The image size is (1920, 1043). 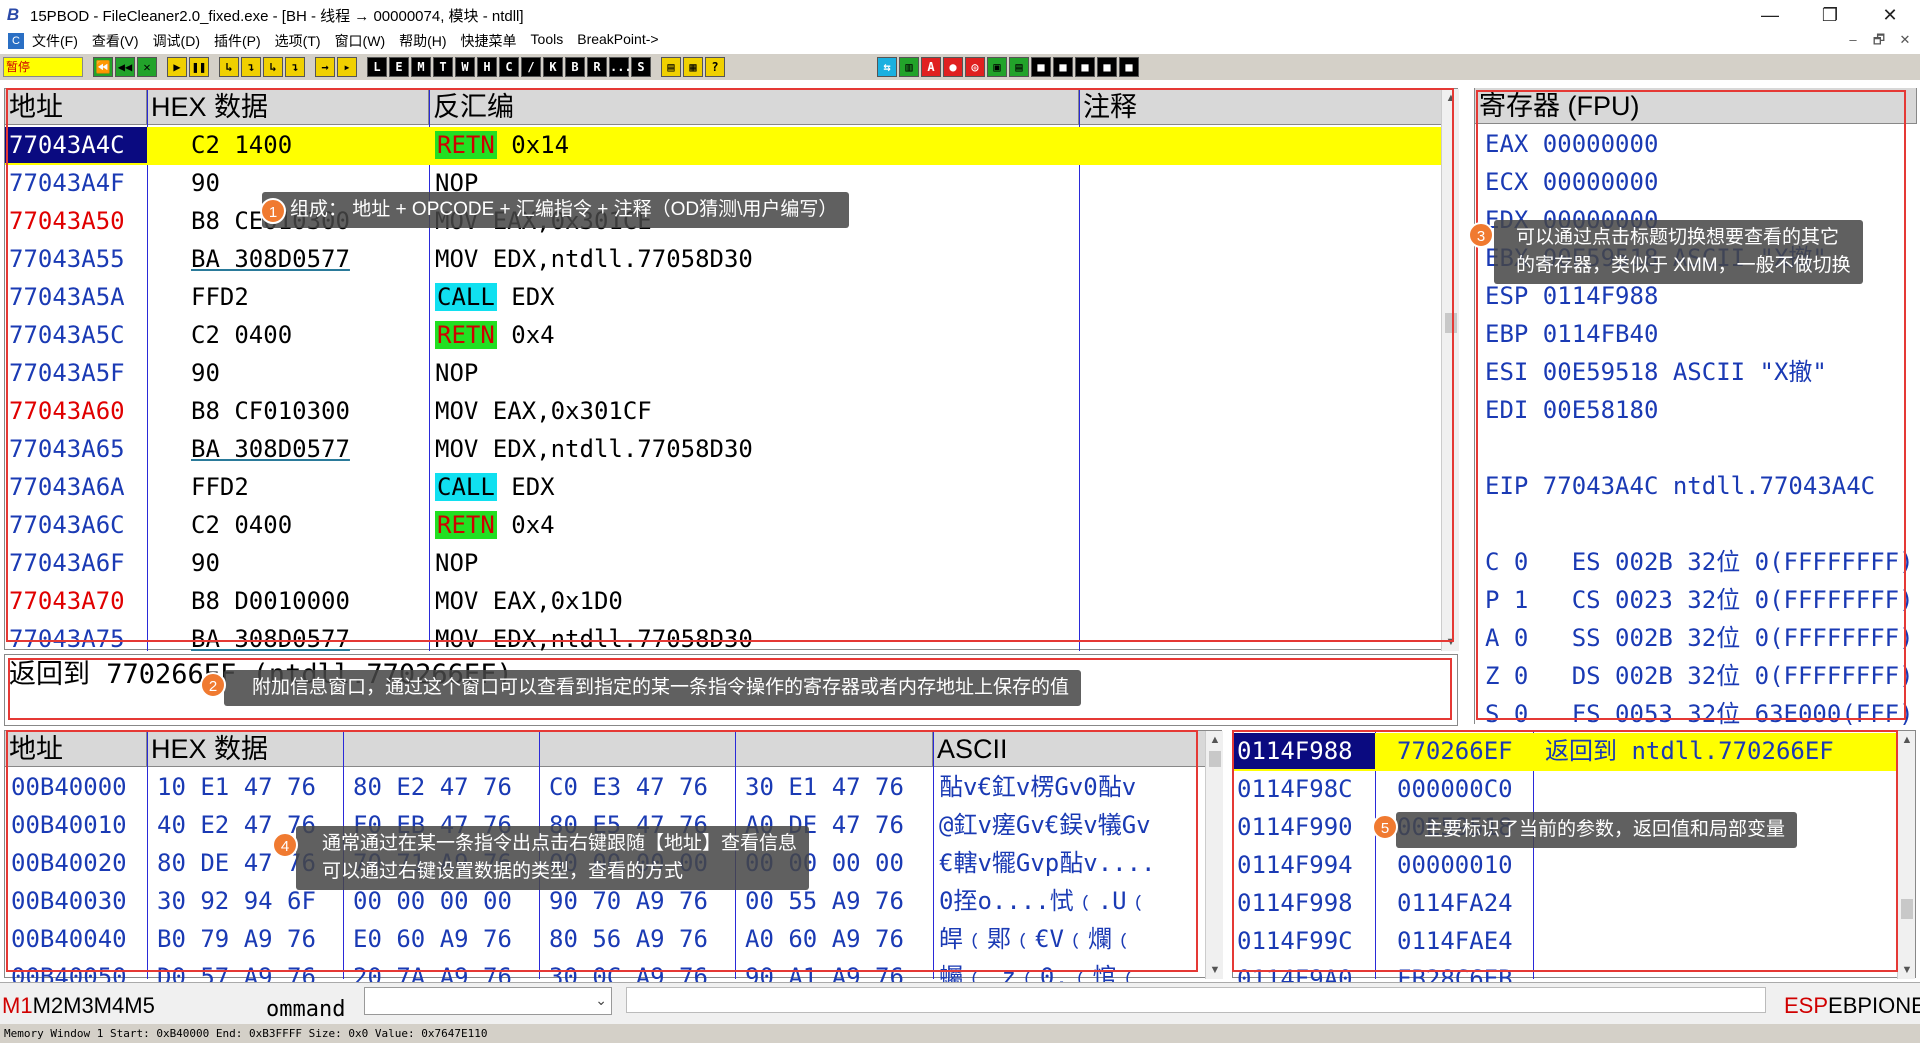 I want to click on menu-item-9: BreakPoint->, so click(x=617, y=41).